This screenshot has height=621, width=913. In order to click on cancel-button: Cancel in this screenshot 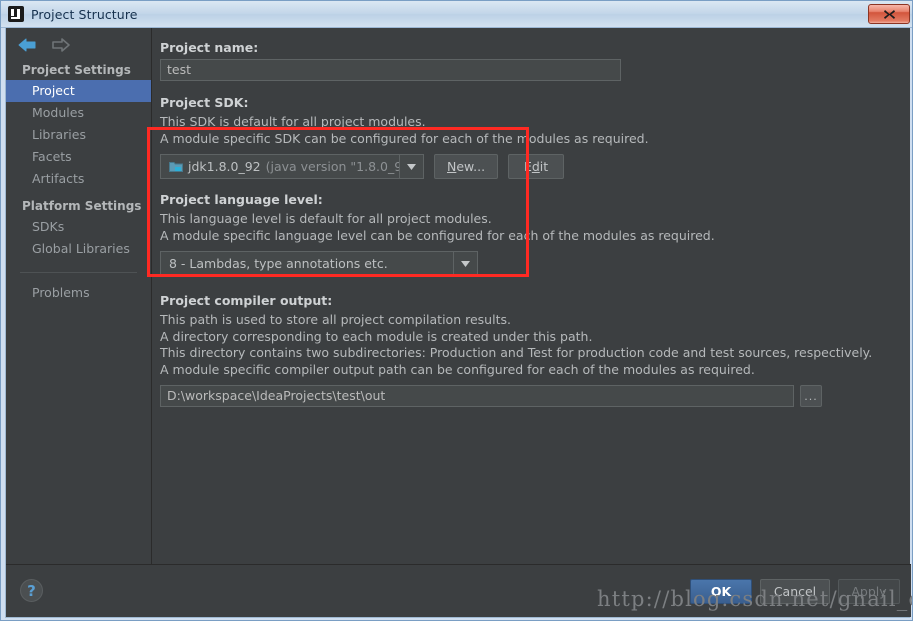, I will do `click(795, 591)`.